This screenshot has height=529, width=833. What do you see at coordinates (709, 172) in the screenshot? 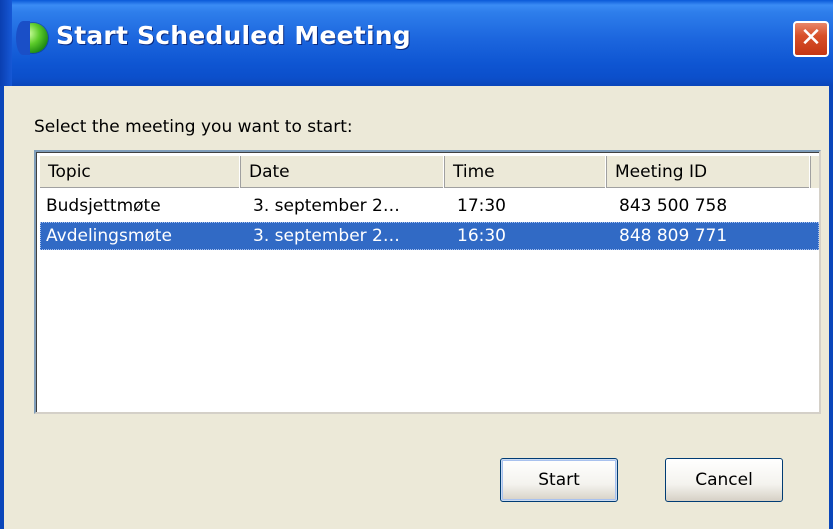
I see `column-header-meeting-id: Meeting ID` at bounding box center [709, 172].